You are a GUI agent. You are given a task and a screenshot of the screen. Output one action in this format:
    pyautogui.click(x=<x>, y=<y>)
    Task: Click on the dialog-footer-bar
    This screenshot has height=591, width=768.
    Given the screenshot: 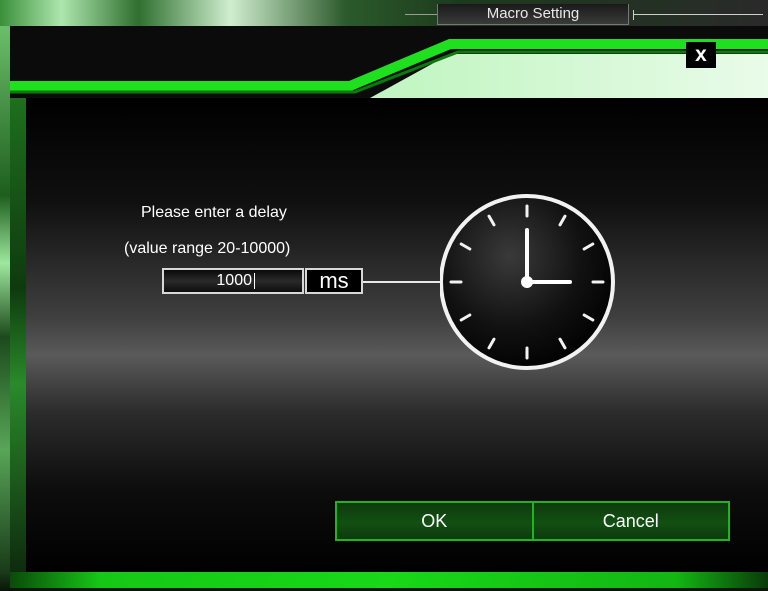 What is the action you would take?
    pyautogui.click(x=389, y=580)
    